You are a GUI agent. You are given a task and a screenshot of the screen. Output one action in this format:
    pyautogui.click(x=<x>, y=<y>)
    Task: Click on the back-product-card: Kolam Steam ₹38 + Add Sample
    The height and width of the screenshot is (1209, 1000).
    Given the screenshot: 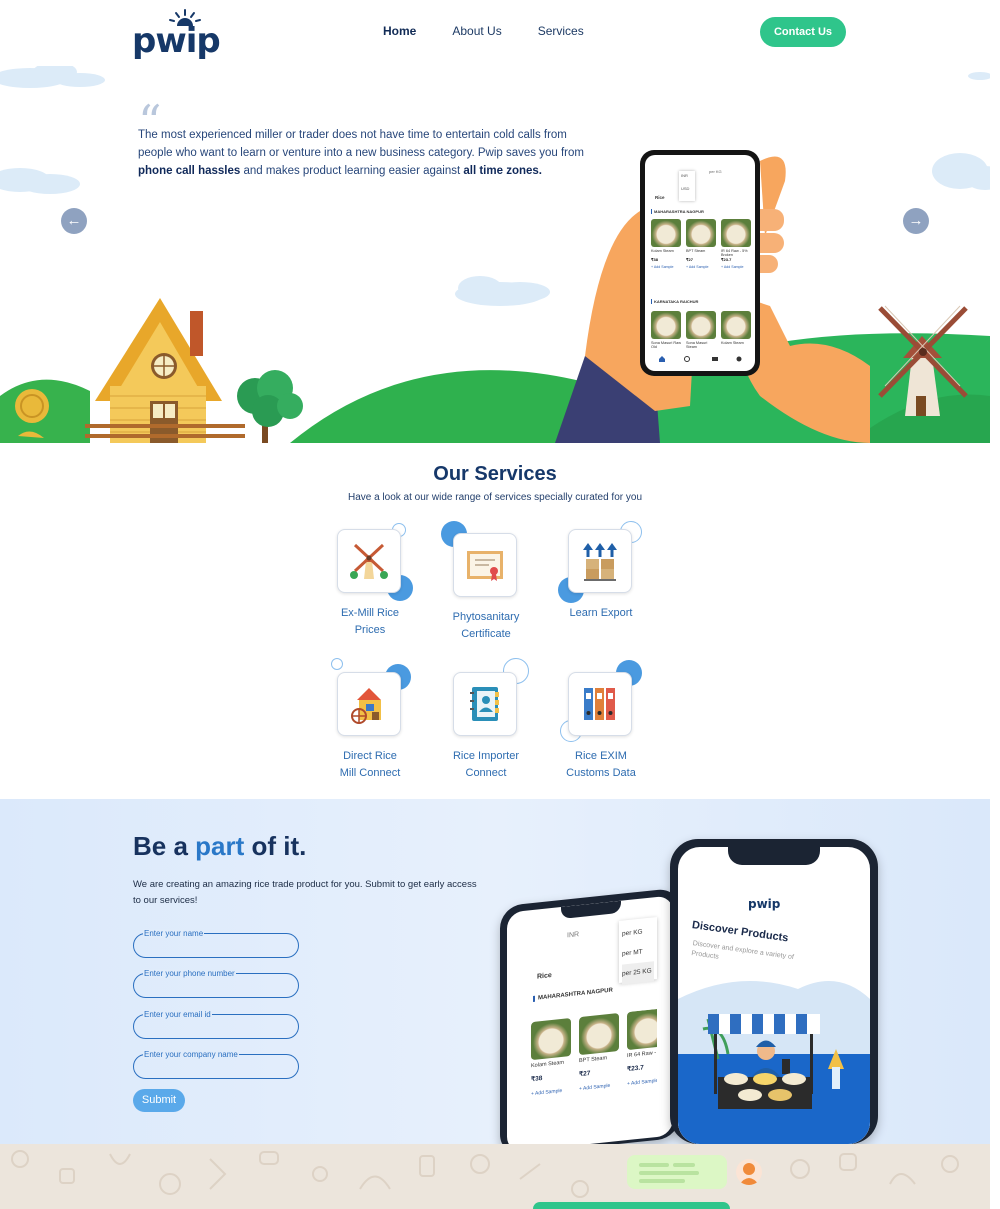 What is the action you would take?
    pyautogui.click(x=551, y=1057)
    